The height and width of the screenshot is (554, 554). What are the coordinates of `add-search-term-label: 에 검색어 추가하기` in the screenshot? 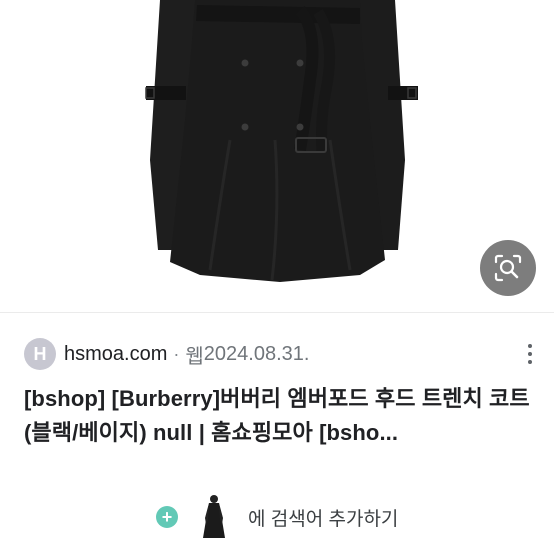 It's located at (323, 519).